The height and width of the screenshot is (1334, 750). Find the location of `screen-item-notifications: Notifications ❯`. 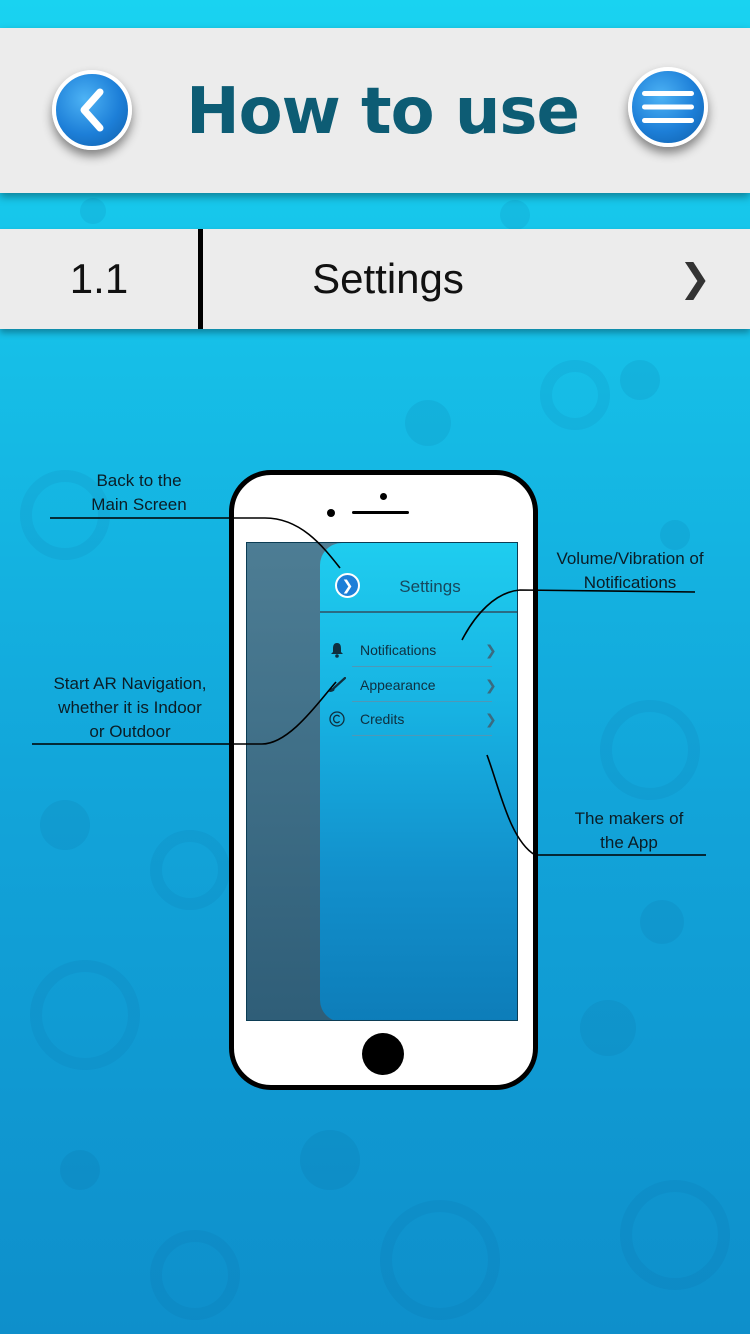

screen-item-notifications: Notifications ❯ is located at coordinates (418, 650).